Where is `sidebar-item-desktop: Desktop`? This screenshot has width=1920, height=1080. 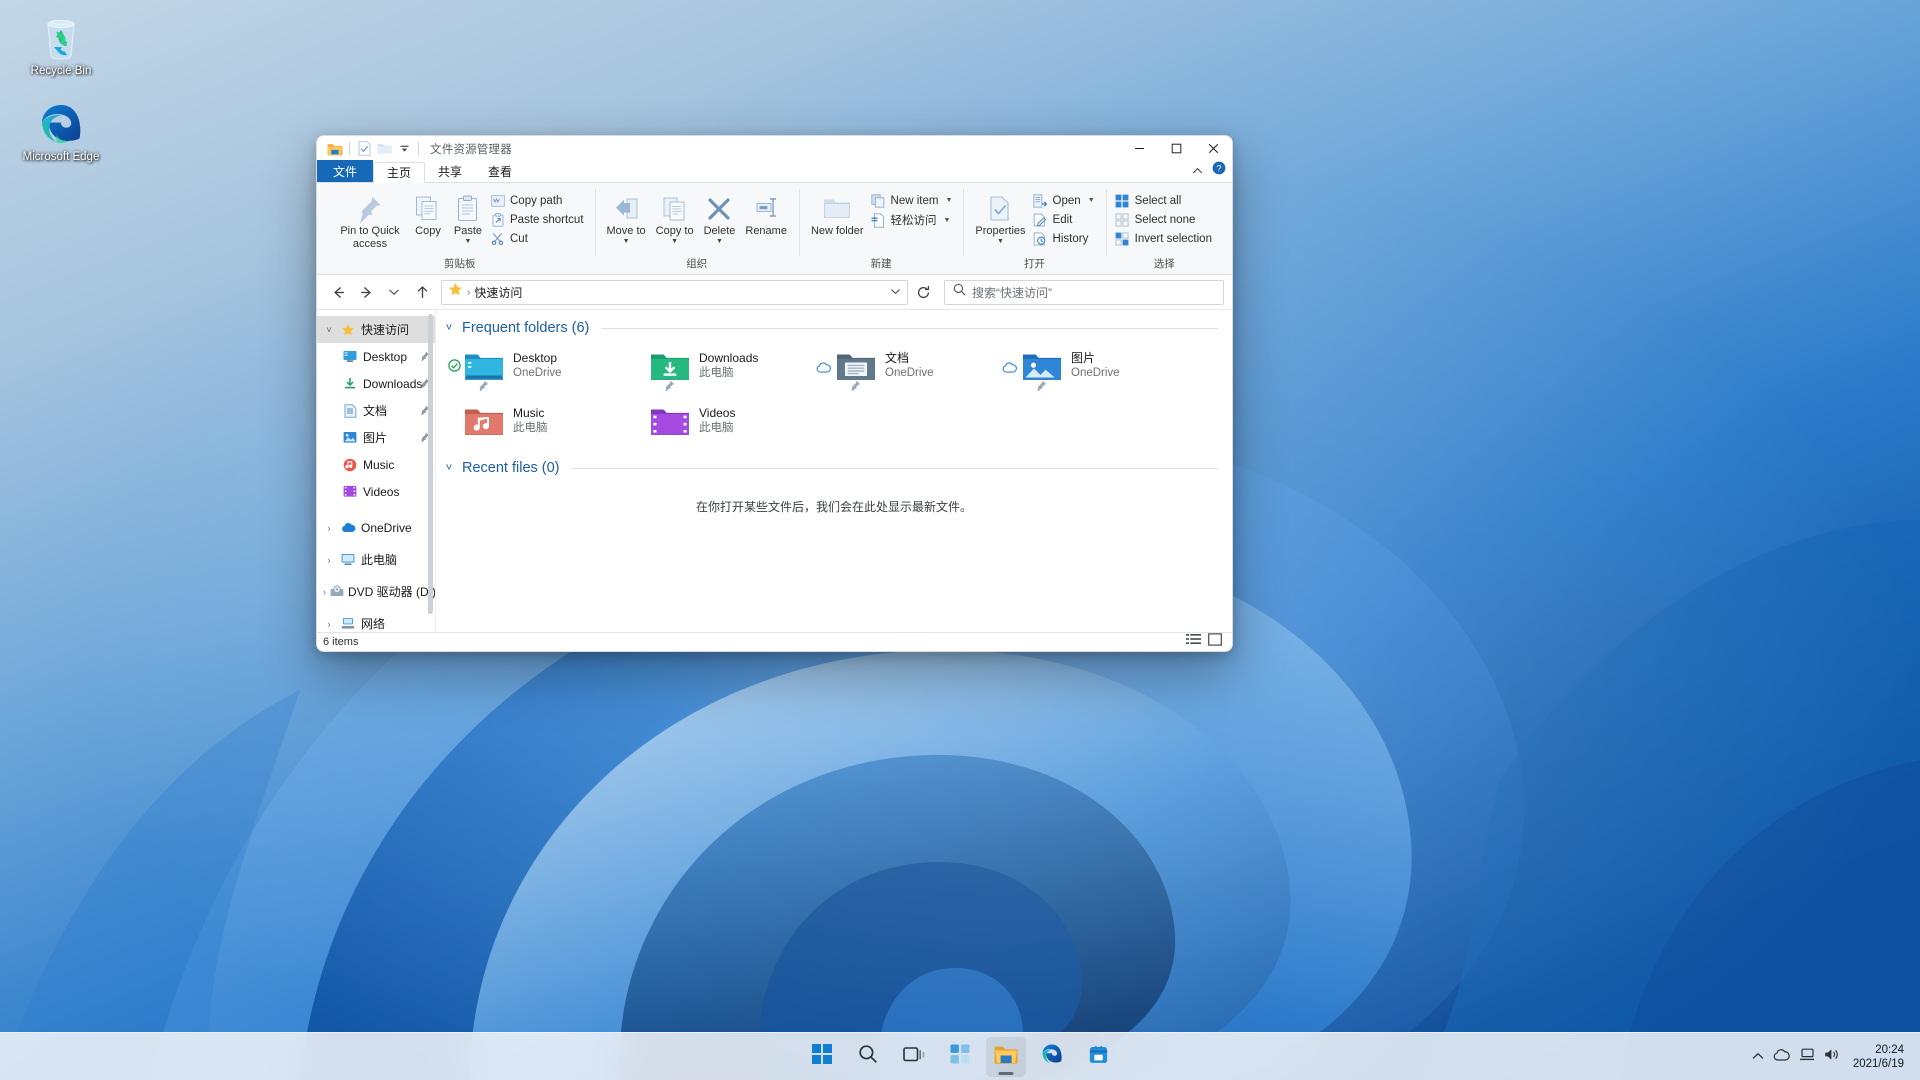
sidebar-item-desktop: Desktop is located at coordinates (376, 356).